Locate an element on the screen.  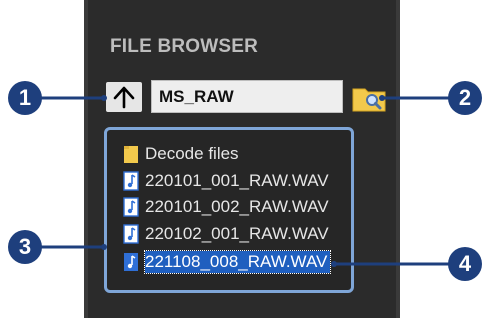
callout-1: 1 is located at coordinates (25, 98).